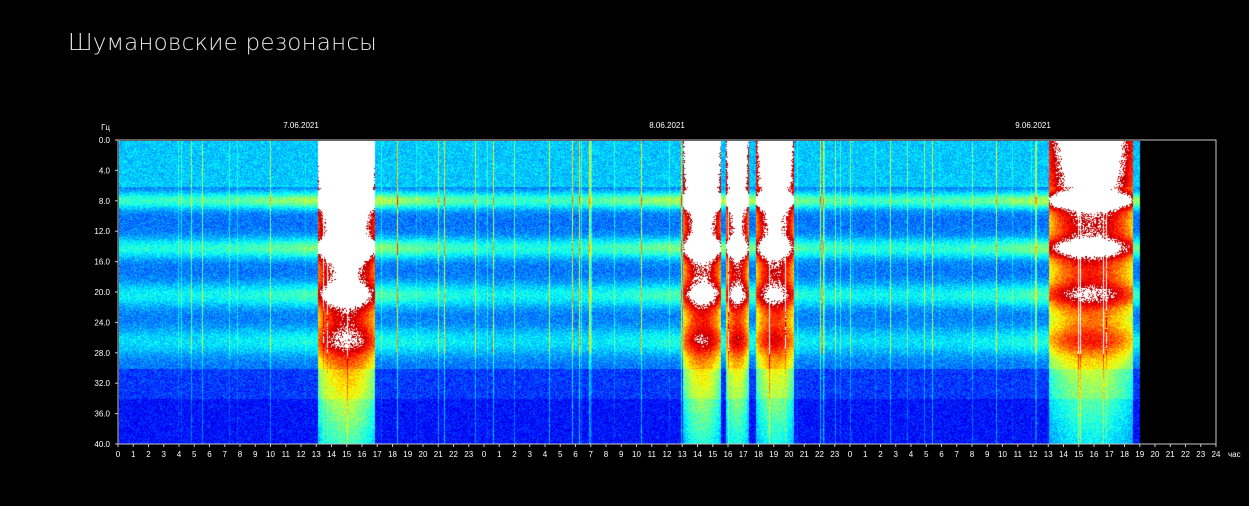 This screenshot has width=1249, height=506. Describe the element at coordinates (1216, 454) in the screenshot. I see `x-tick-label: 24` at that location.